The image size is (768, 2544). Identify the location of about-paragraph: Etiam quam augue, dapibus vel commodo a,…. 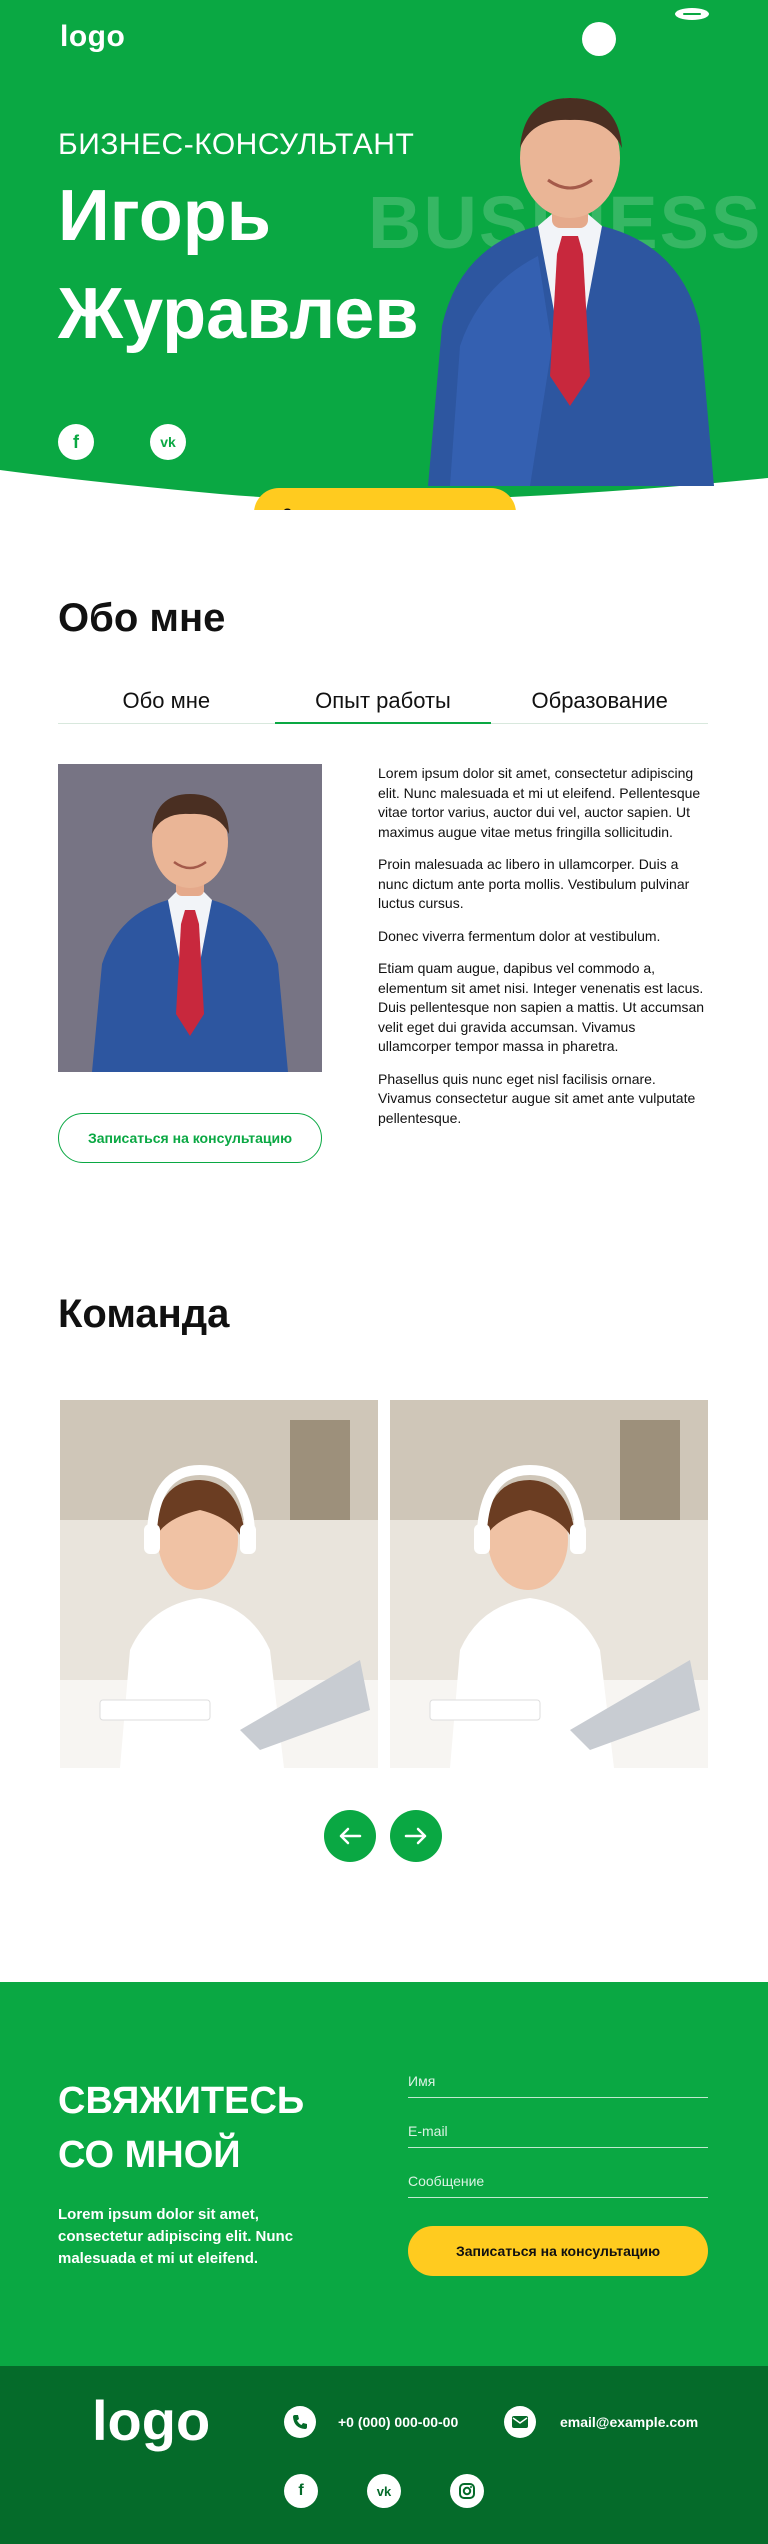
(541, 1007).